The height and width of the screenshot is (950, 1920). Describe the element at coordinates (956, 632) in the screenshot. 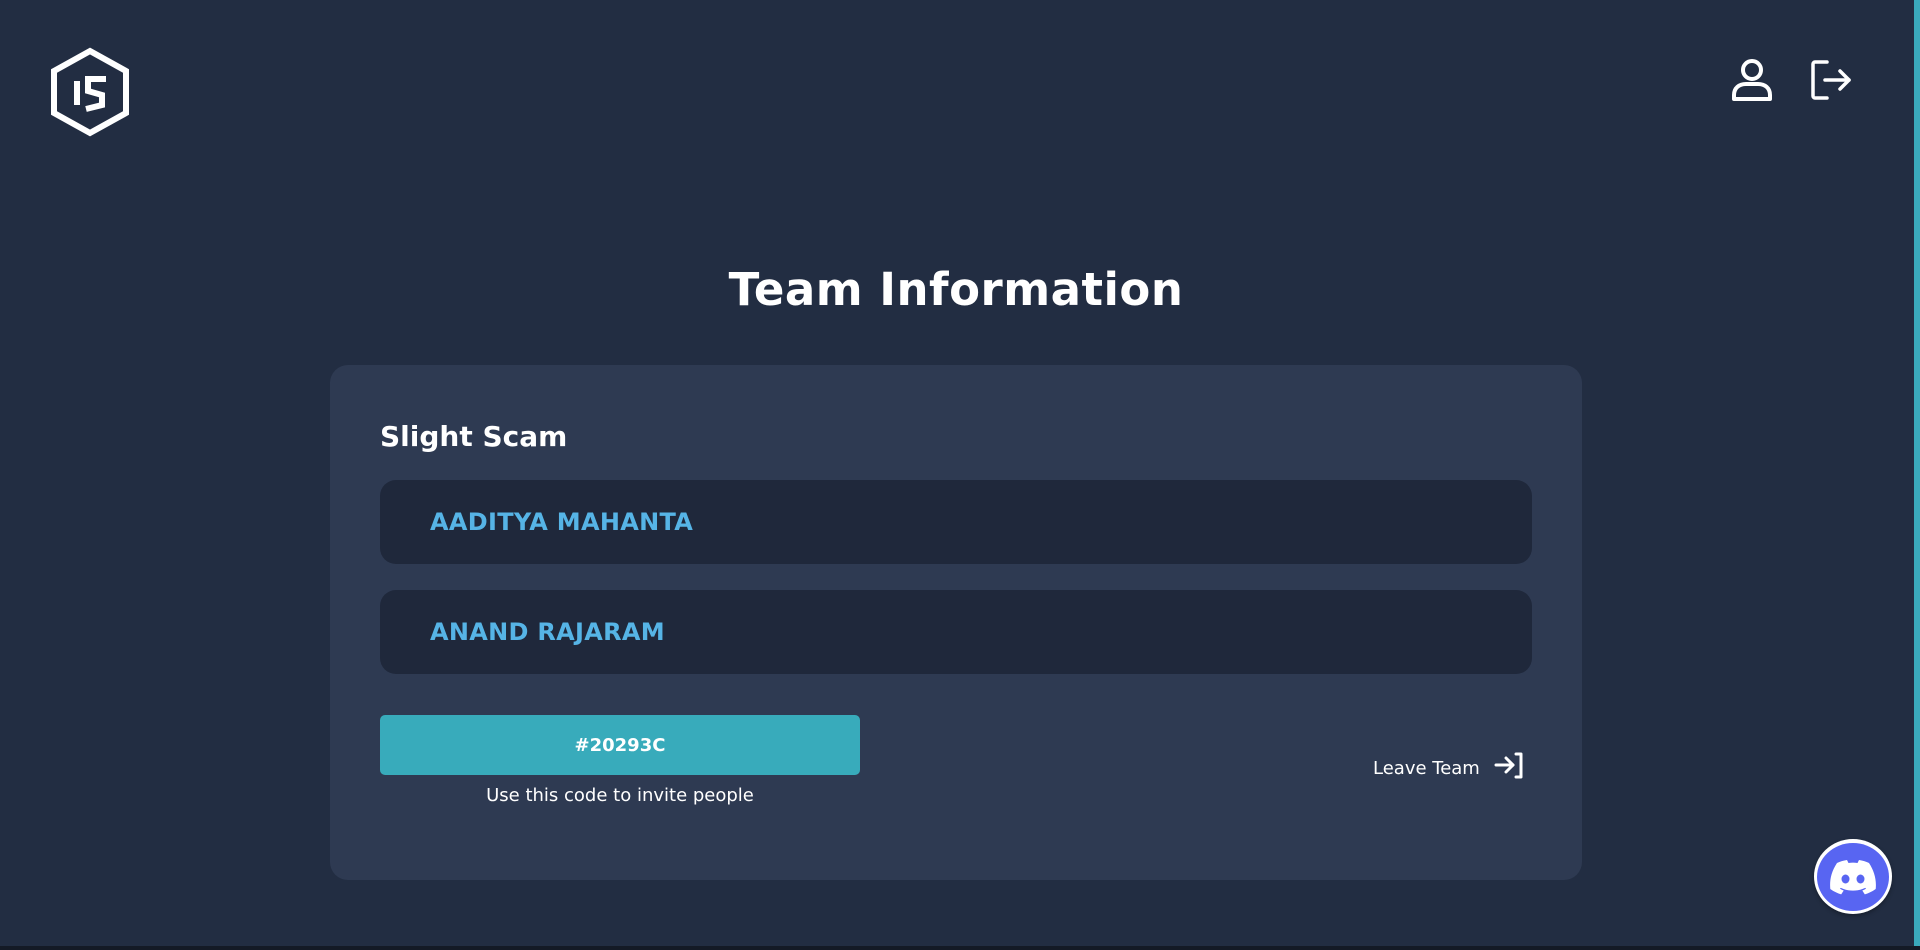

I see `member-row: ANAND RAJARAM` at that location.